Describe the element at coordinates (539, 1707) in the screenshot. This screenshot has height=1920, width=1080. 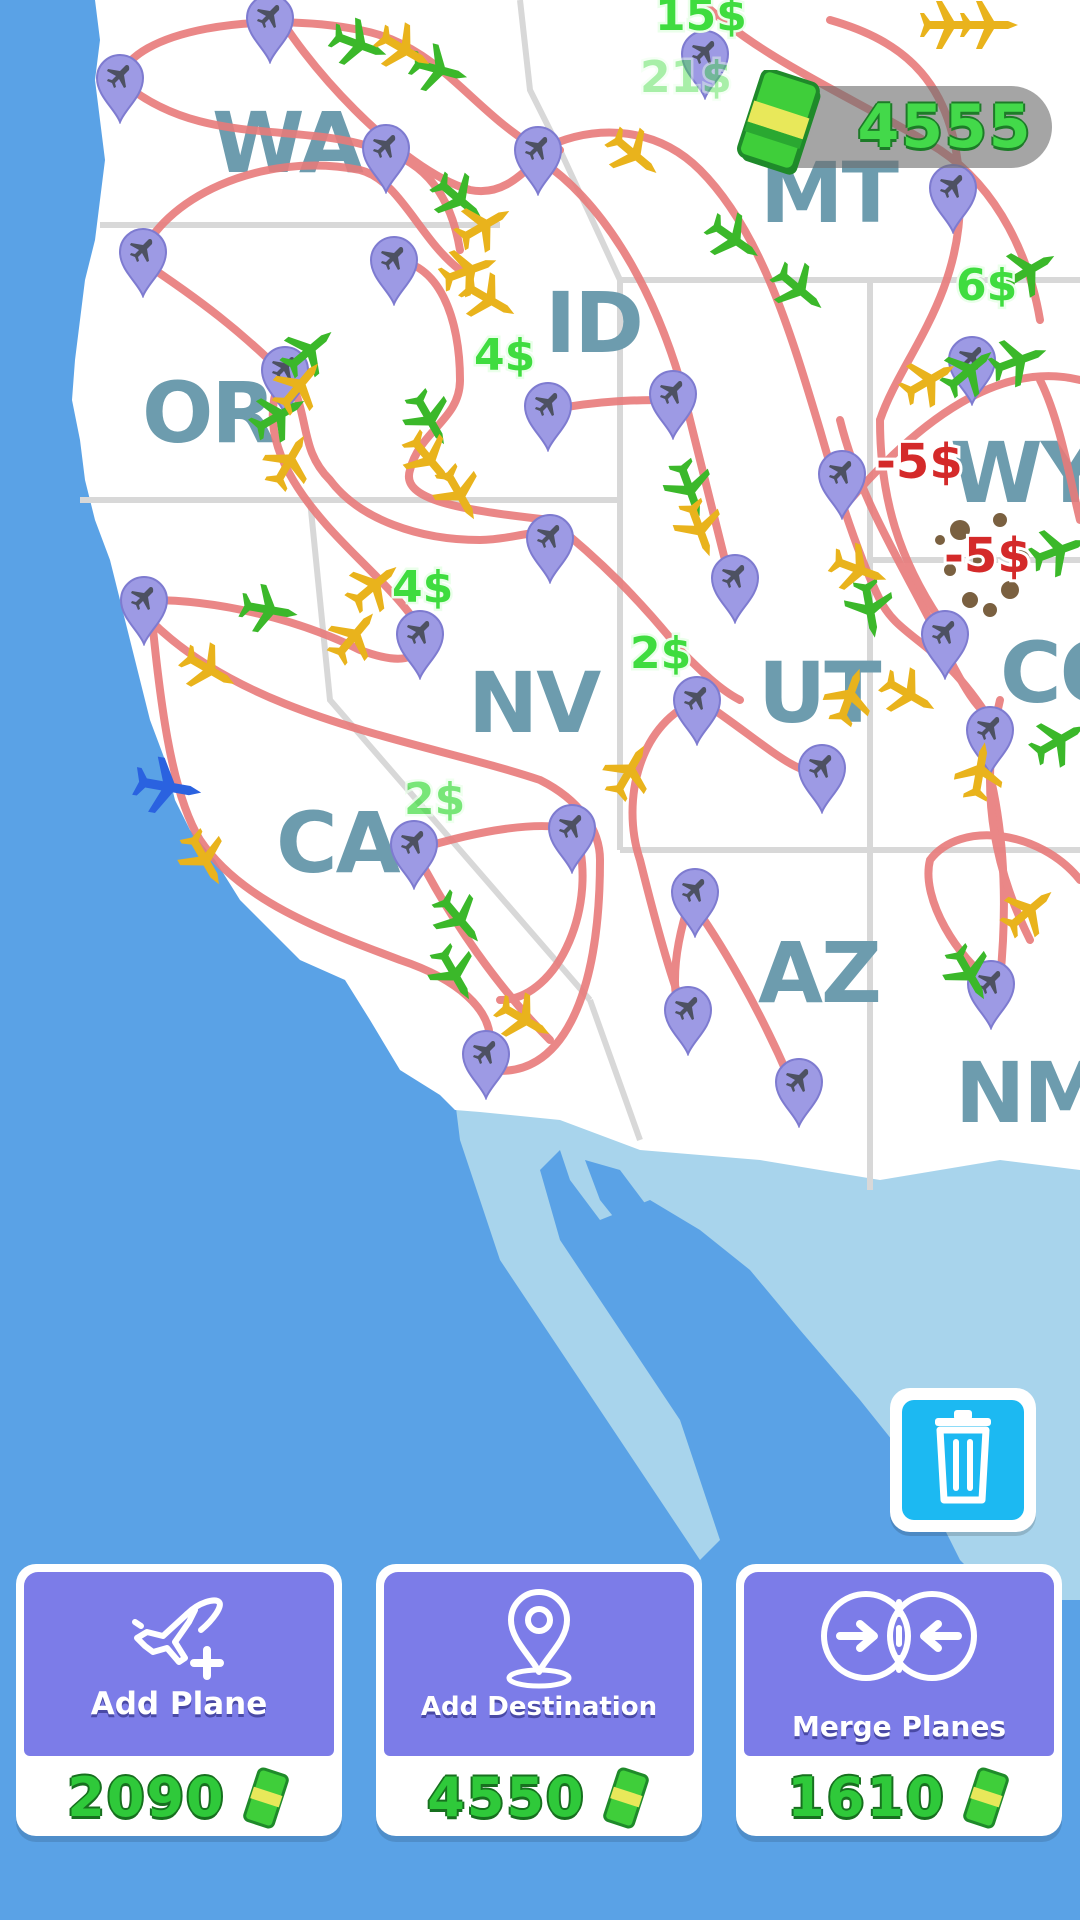
I see `add-destination-label: Add Destination` at that location.